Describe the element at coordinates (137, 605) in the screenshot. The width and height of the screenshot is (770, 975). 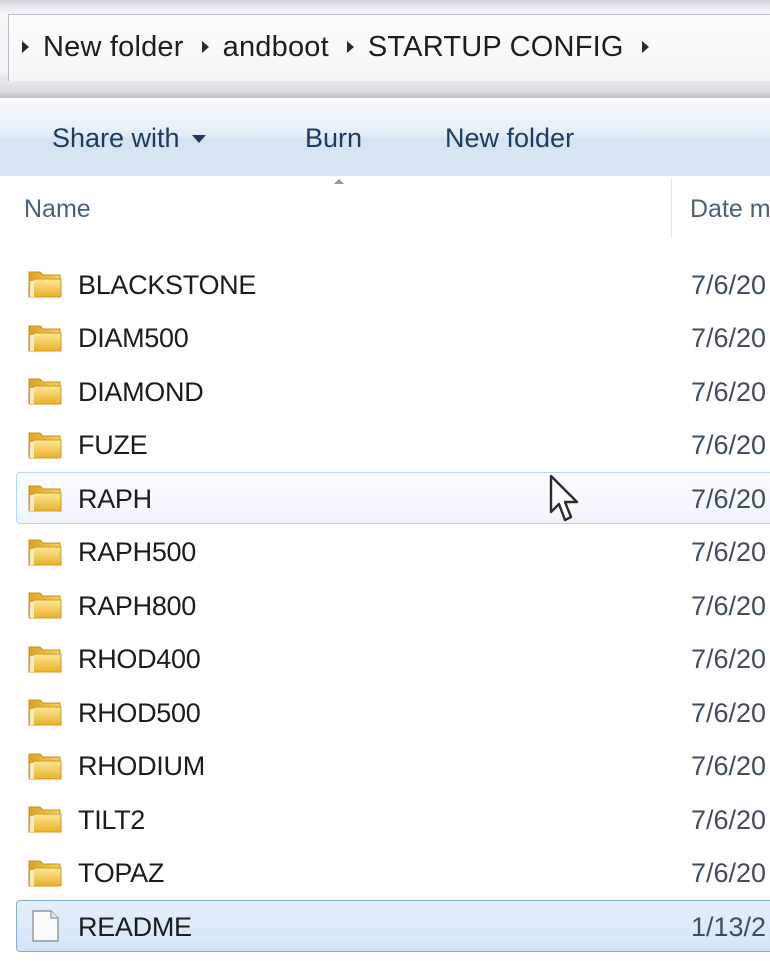
I see `file-name: RAPH800` at that location.